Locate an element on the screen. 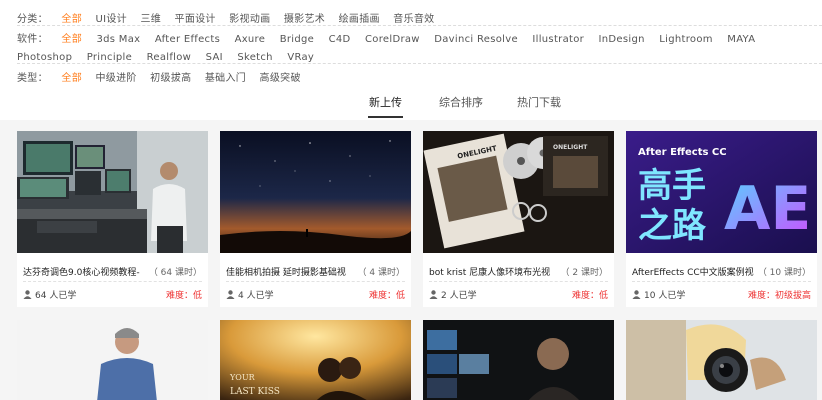  lesson-count: （ 10 课时） is located at coordinates (784, 273).